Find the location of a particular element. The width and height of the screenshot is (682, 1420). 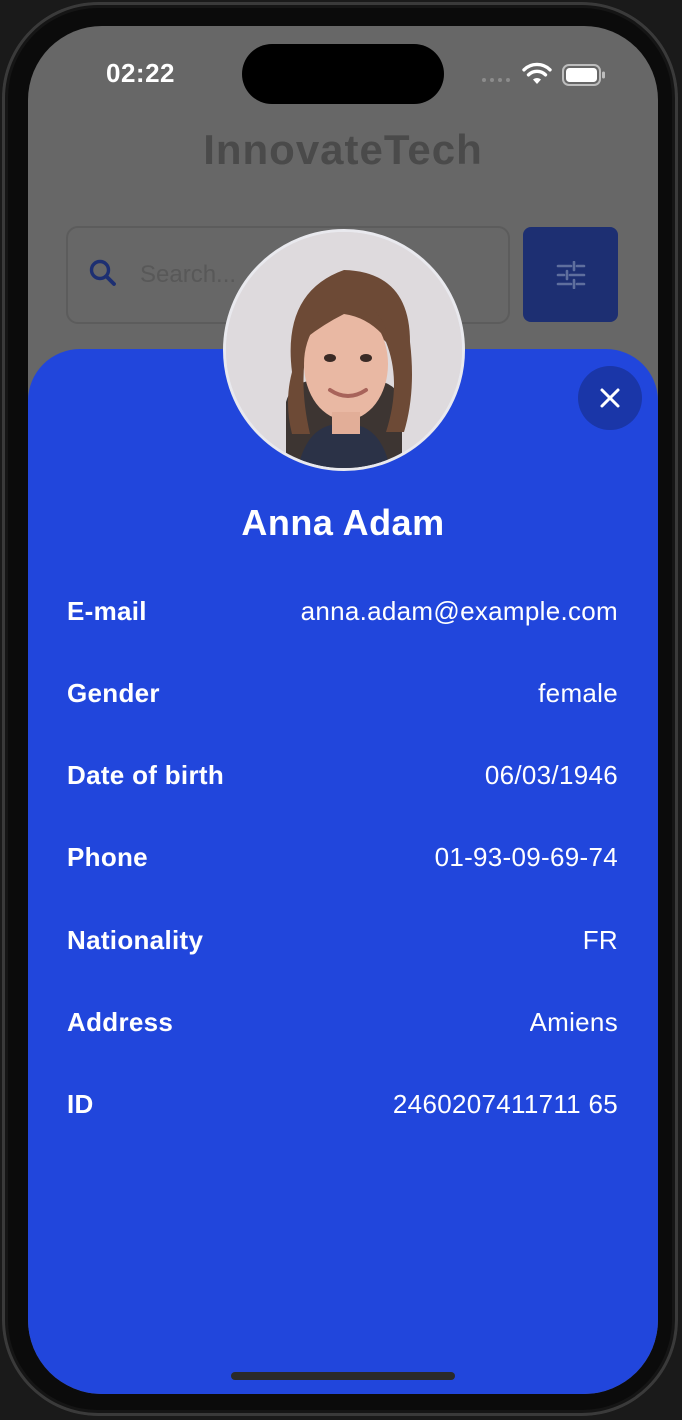

info-label: Phone is located at coordinates (107, 856).